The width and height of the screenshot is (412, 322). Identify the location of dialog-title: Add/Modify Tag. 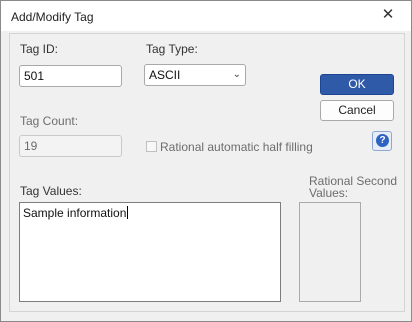
(52, 17).